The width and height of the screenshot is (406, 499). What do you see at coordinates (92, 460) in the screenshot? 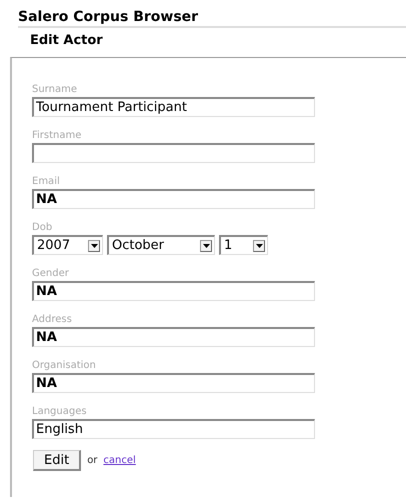
I see `or-text: or` at bounding box center [92, 460].